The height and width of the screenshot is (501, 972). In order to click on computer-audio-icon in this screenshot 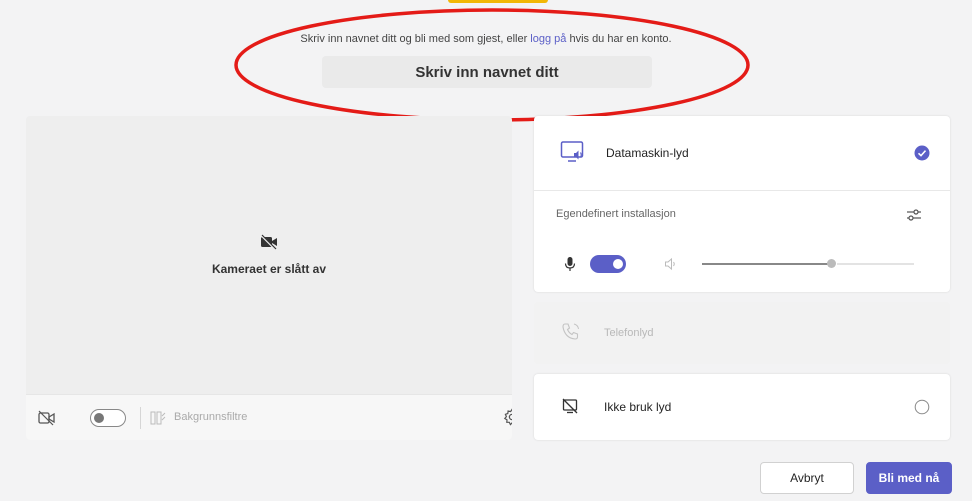, I will do `click(572, 151)`.